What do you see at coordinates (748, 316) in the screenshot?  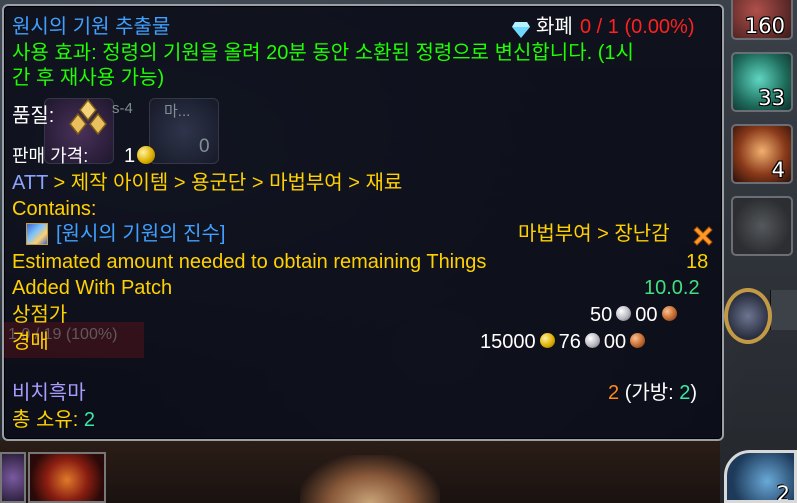 I see `minimap-badge` at bounding box center [748, 316].